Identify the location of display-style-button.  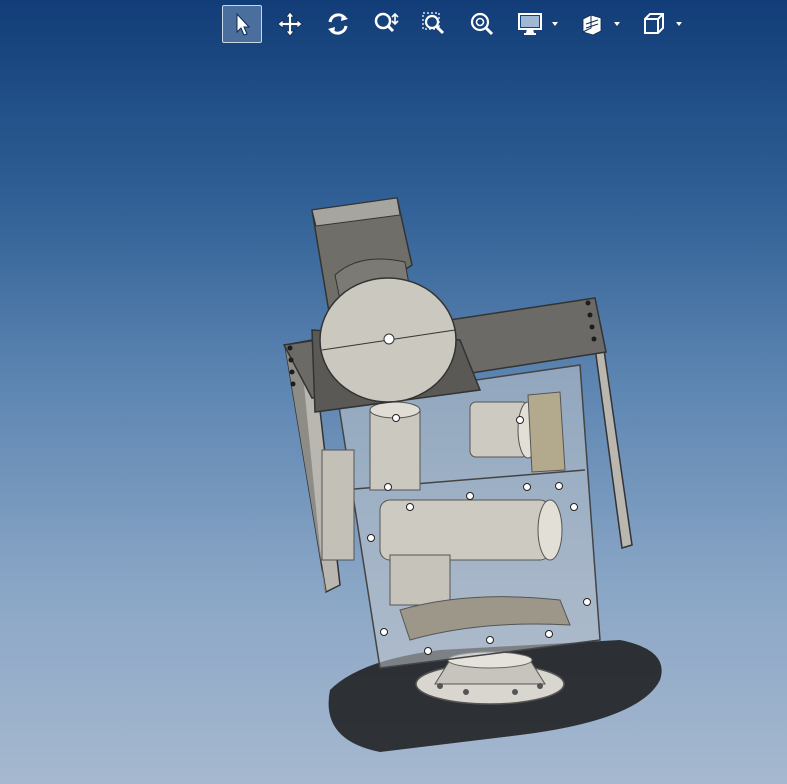
(530, 24).